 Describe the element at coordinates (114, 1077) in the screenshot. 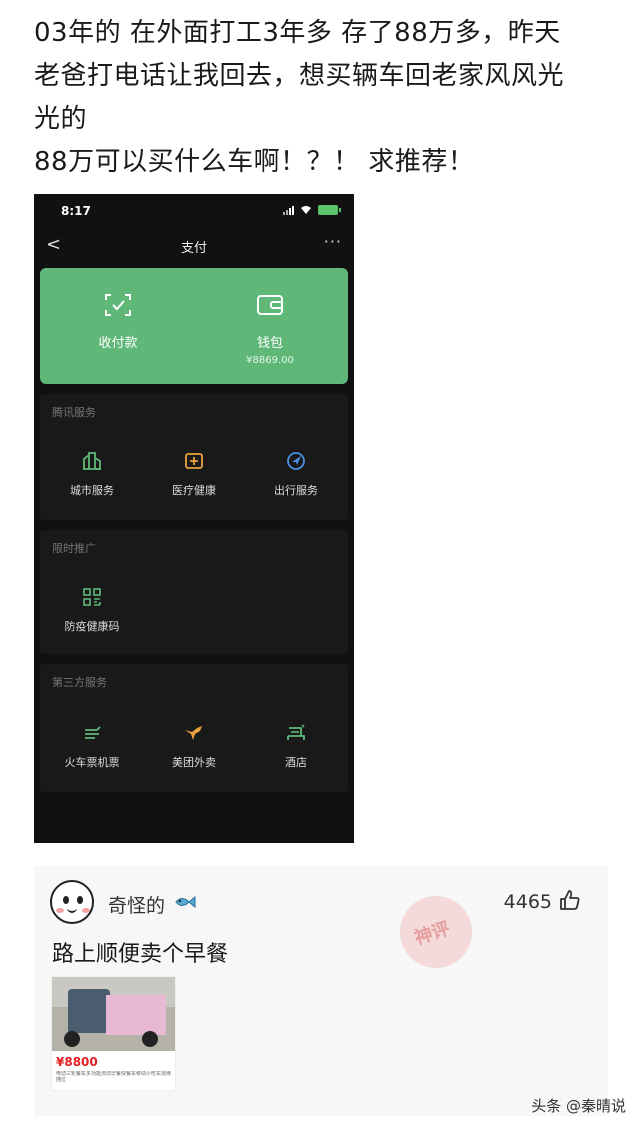

I see `product-description: 电动三轮餐车多功能流动早餐快餐车移动小吃车烧烤摊位` at that location.